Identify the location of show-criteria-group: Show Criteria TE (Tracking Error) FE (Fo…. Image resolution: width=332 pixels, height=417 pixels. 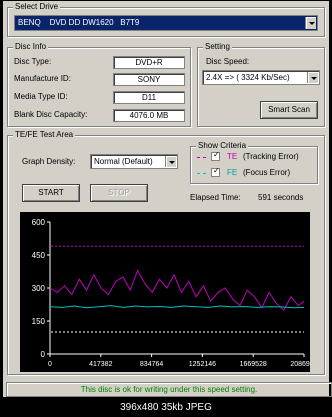
(254, 162).